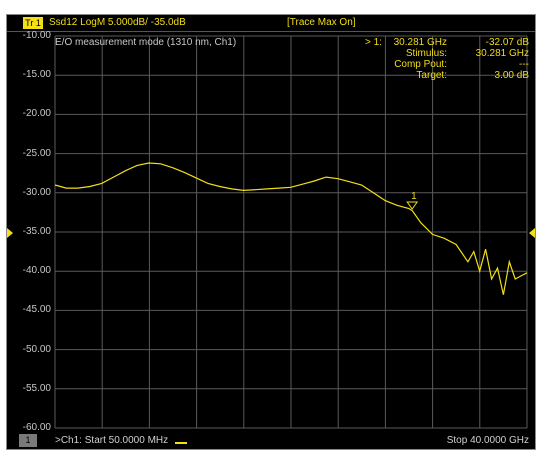 This screenshot has height=460, width=546. Describe the element at coordinates (28, 440) in the screenshot. I see `channel-badge: 1` at that location.